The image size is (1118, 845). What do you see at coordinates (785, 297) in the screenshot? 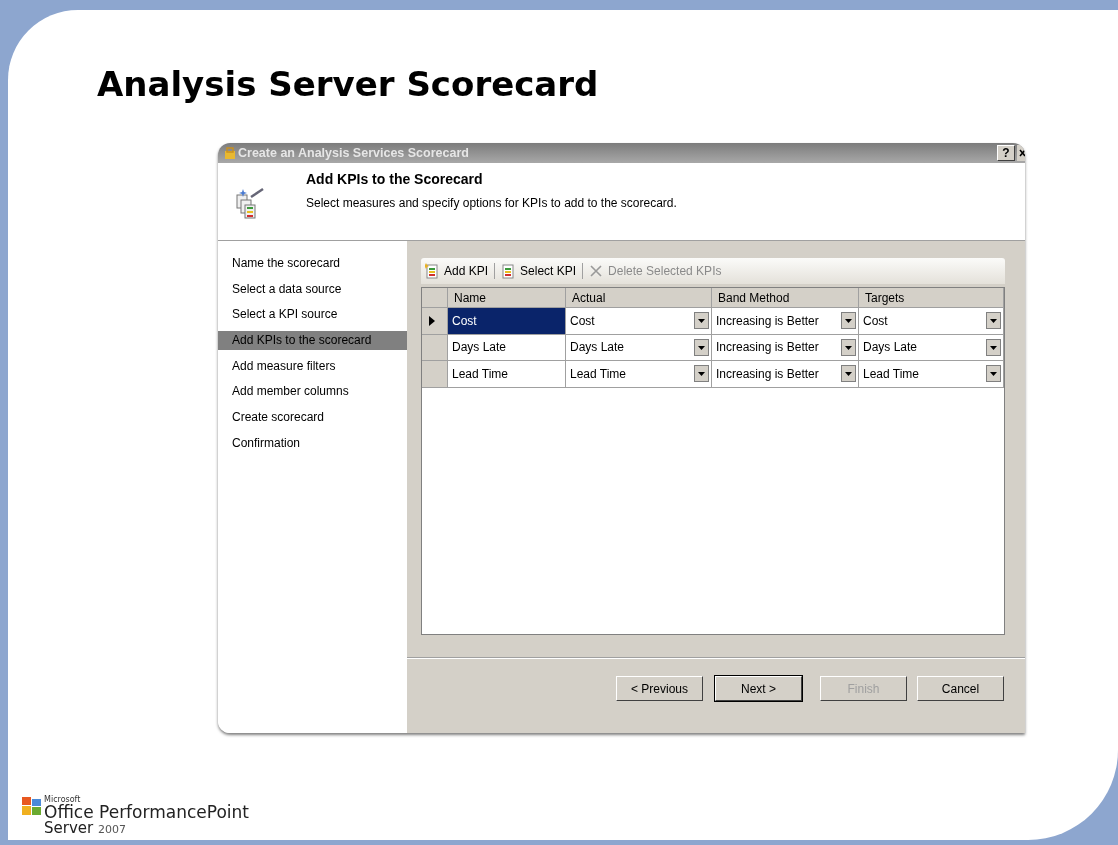
I see `column-header: Band Method` at bounding box center [785, 297].